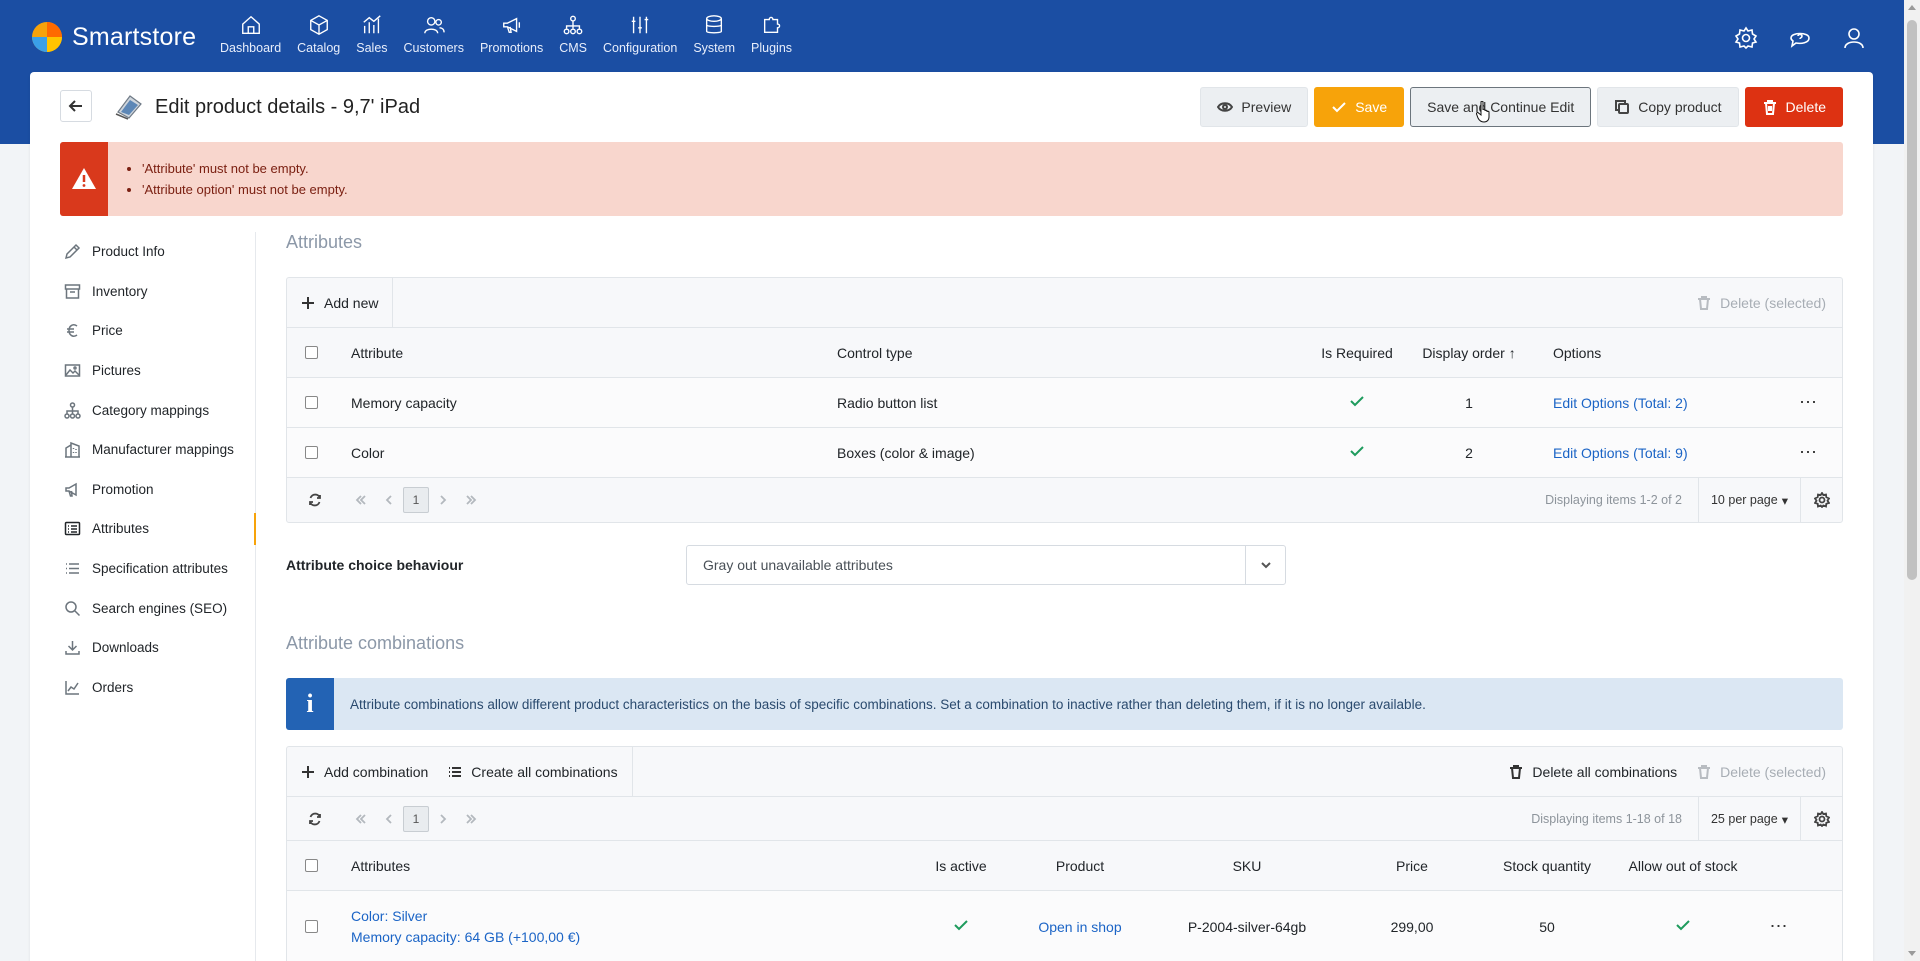 The width and height of the screenshot is (1920, 961). What do you see at coordinates (573, 34) in the screenshot?
I see `menu-cms: CMS` at bounding box center [573, 34].